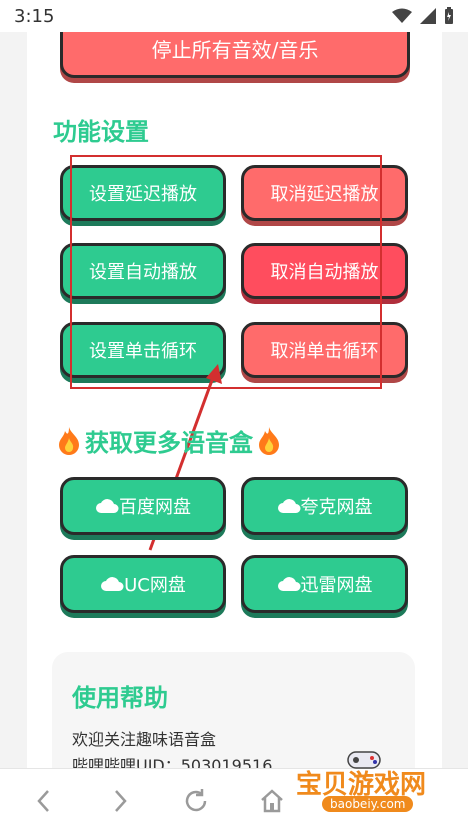  I want to click on uc-pan-button: UC网盘, so click(143, 584).